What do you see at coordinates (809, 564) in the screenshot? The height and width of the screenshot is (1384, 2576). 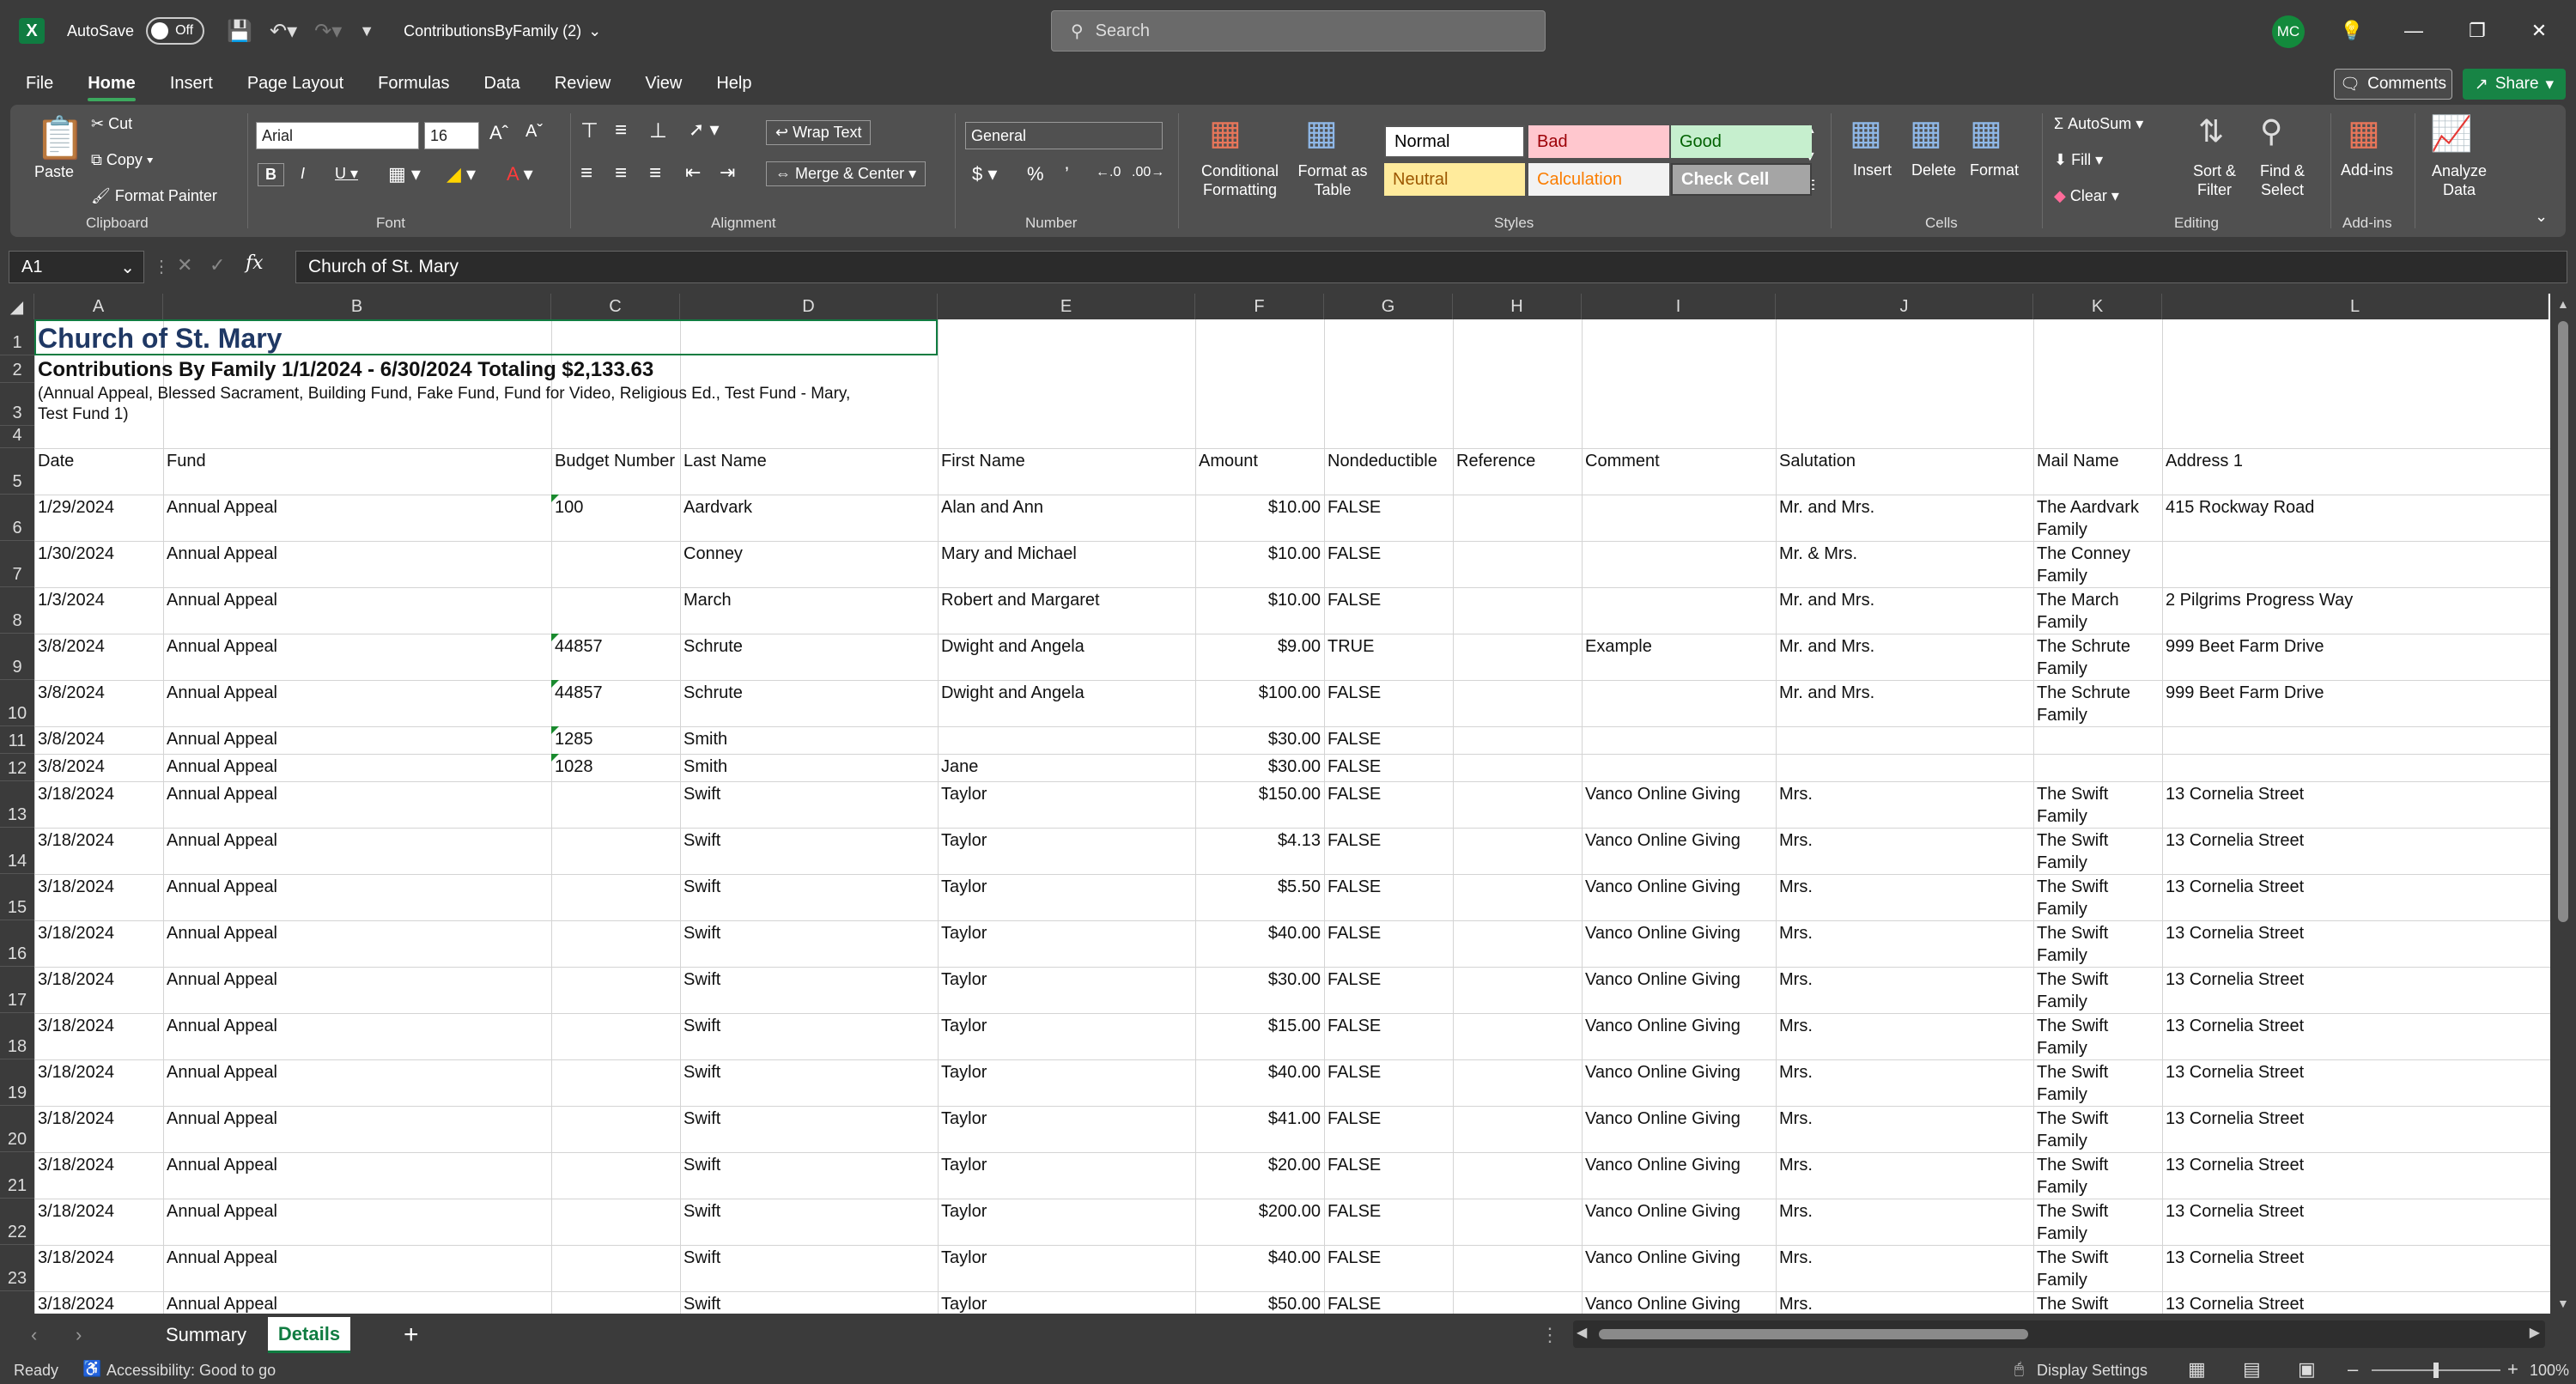 I see `table-cell: Conney` at bounding box center [809, 564].